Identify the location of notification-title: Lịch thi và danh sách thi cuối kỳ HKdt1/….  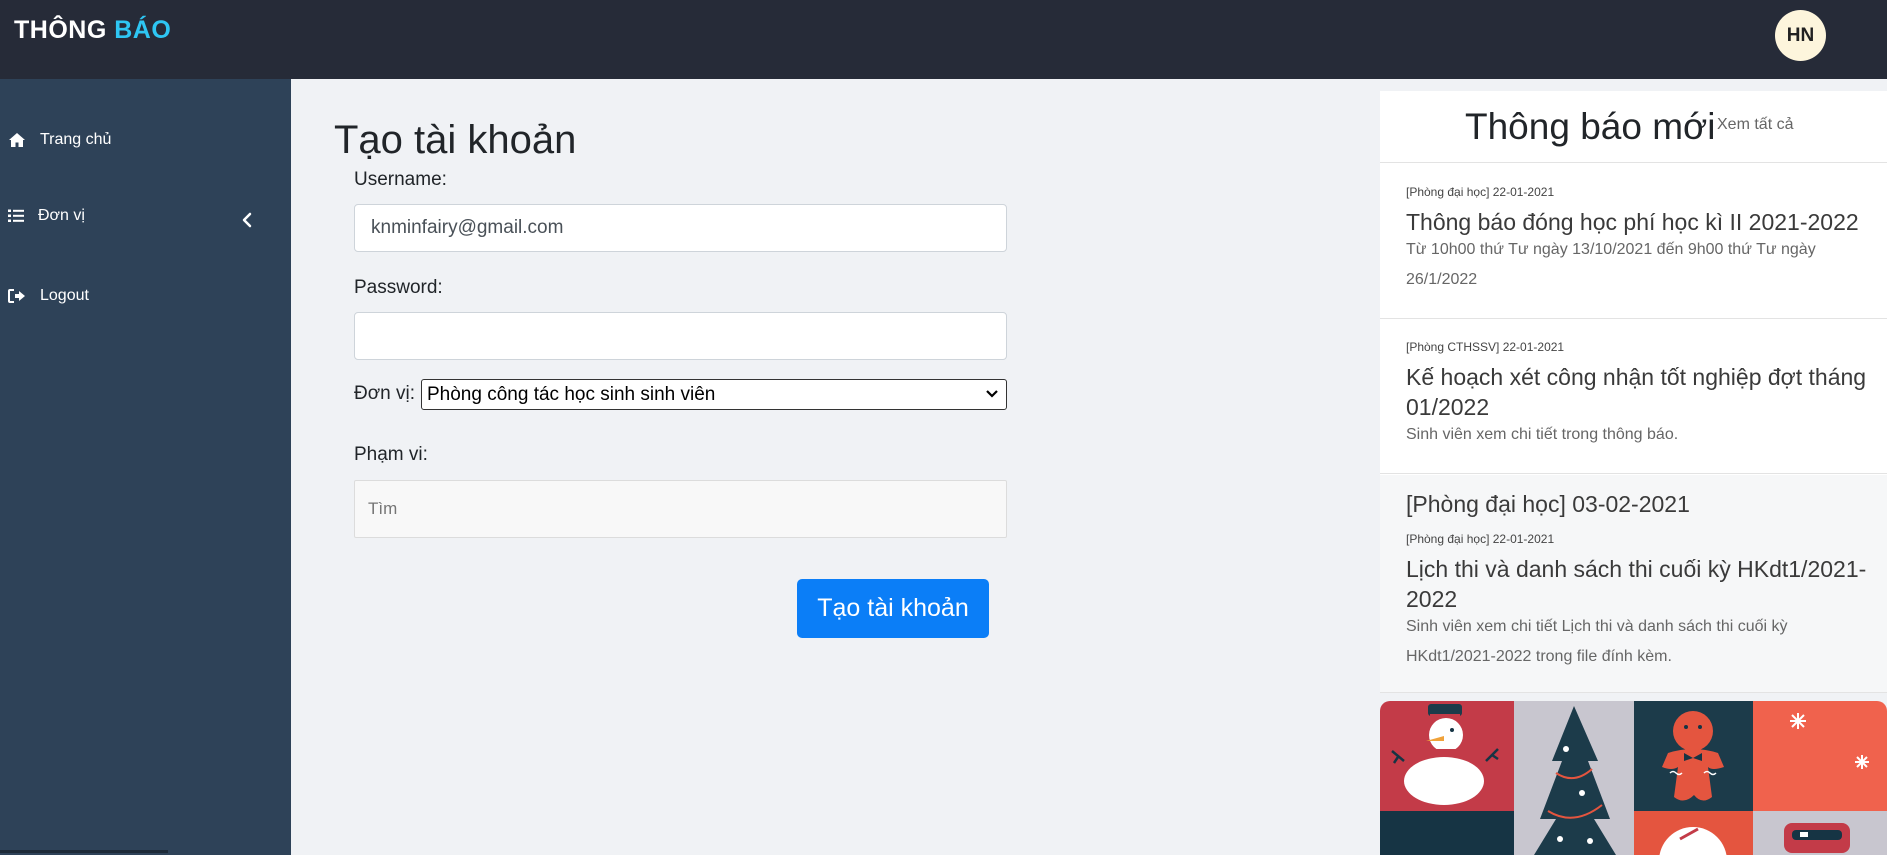
(1641, 584).